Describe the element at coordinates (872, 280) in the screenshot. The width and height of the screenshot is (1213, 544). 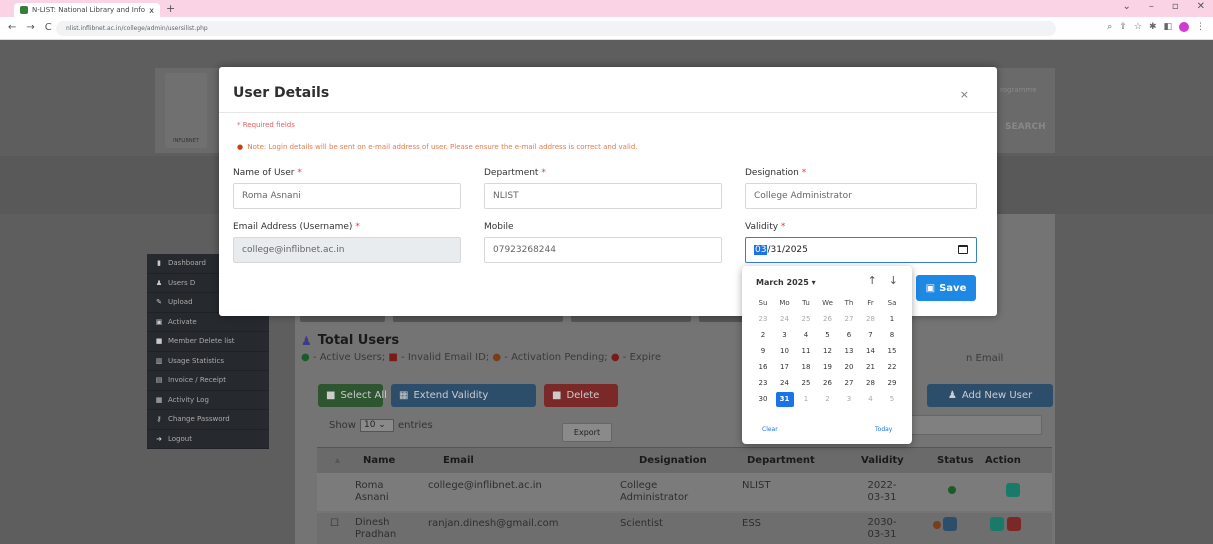
I see `previous-month-icon: ↑` at that location.